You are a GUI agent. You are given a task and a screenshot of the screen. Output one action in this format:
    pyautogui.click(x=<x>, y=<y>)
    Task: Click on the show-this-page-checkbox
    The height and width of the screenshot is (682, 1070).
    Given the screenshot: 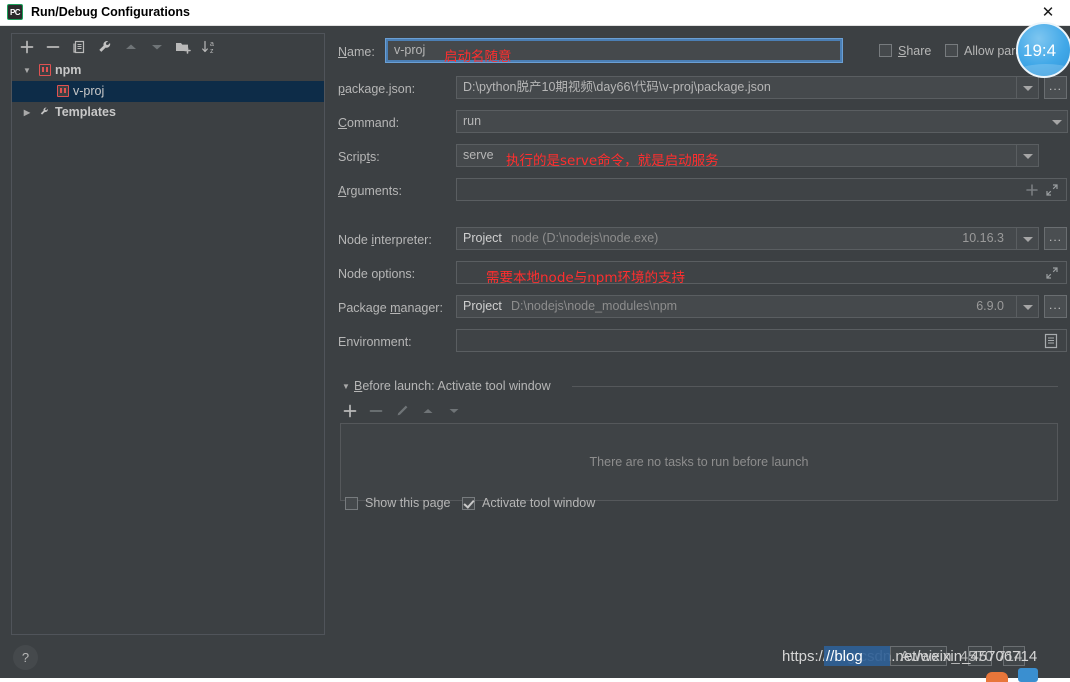 What is the action you would take?
    pyautogui.click(x=351, y=503)
    